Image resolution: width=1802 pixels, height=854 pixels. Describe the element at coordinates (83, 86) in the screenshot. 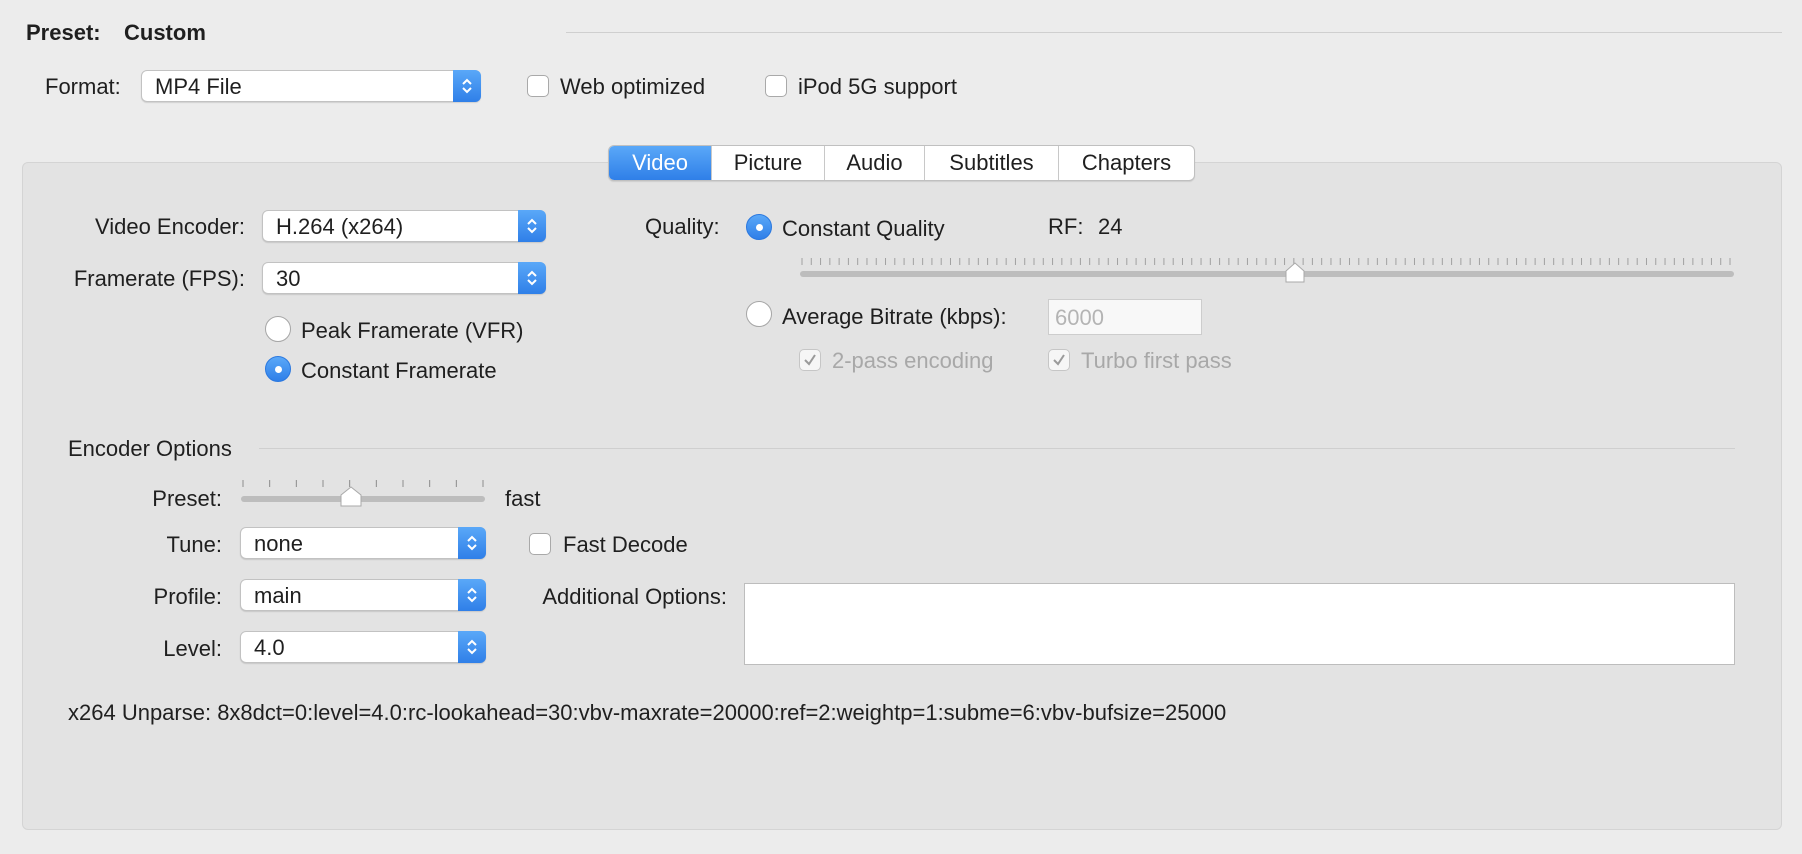

I see `format-label: Format:` at that location.